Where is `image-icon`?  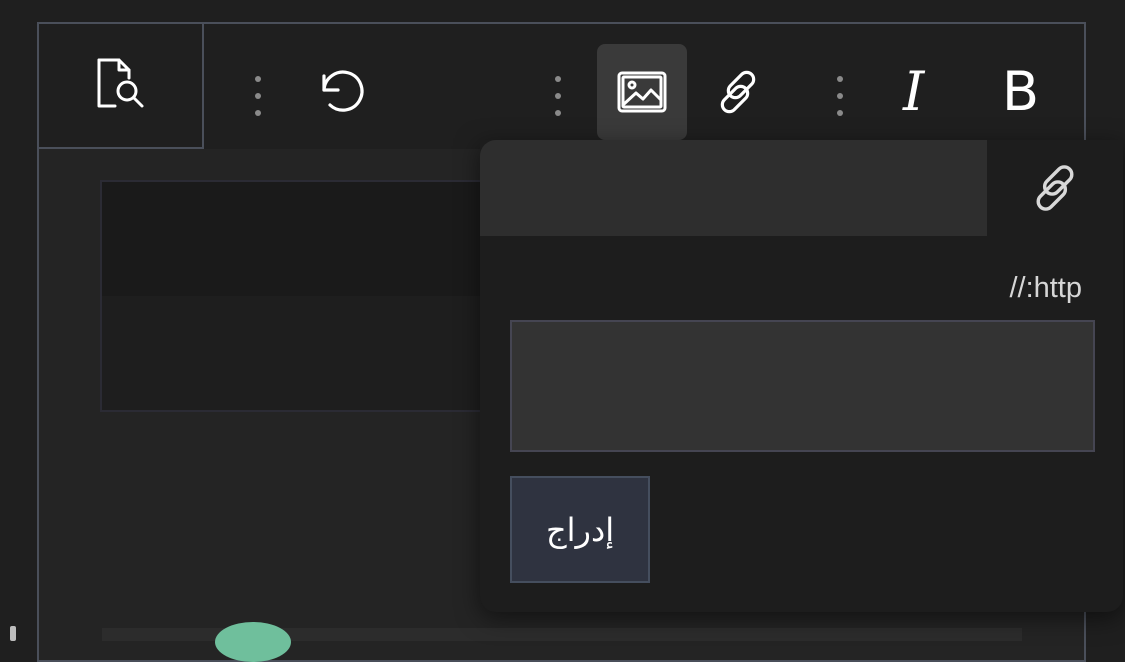 image-icon is located at coordinates (642, 92).